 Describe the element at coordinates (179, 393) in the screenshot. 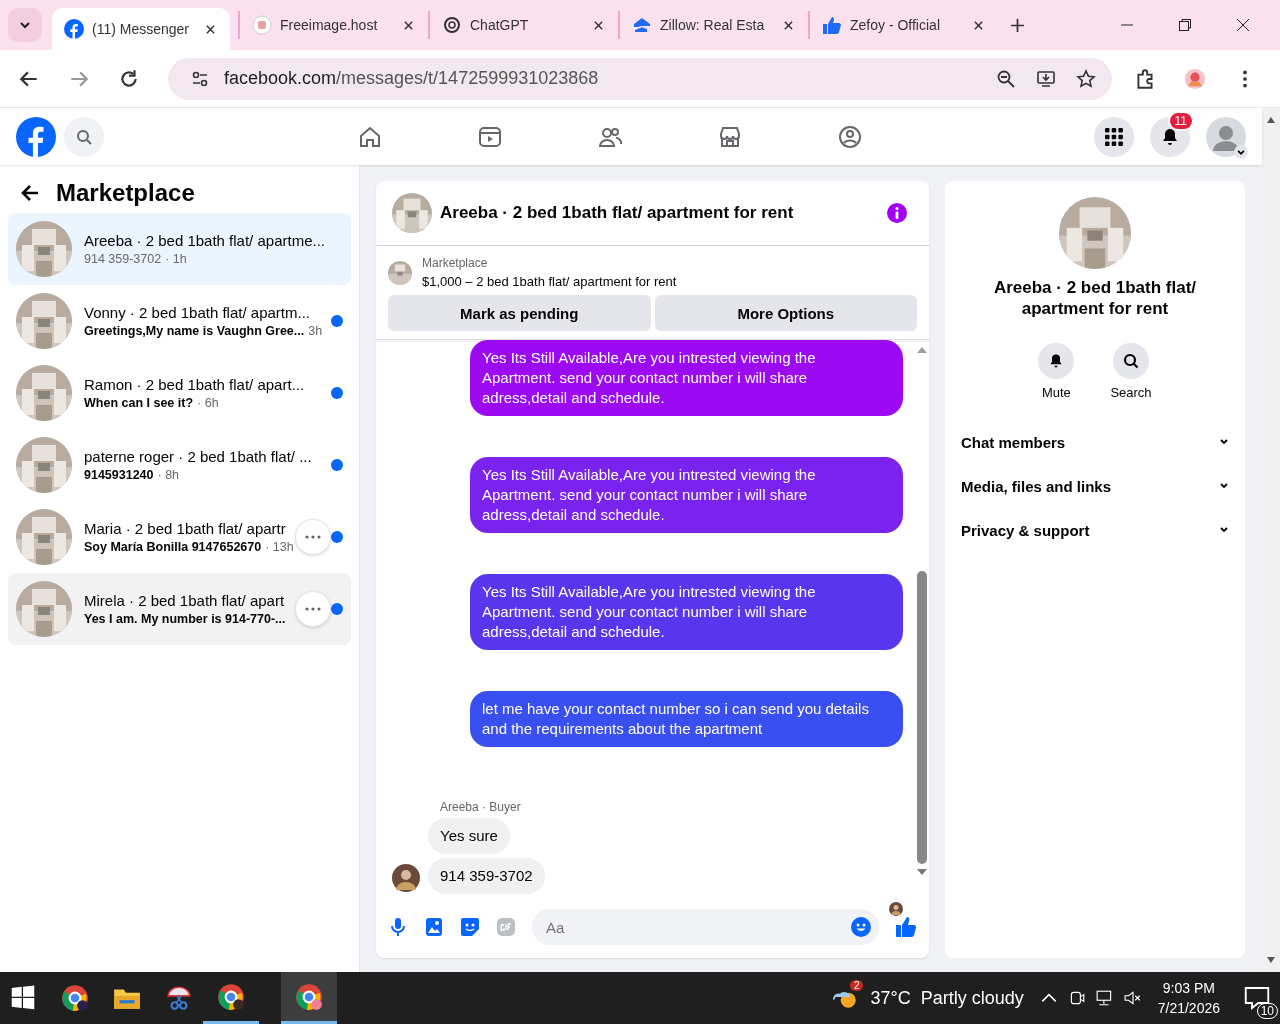

I see `conversation-item: Ramon · 2 bed 1bath flat/ apart... When can I see it? · 6h` at that location.